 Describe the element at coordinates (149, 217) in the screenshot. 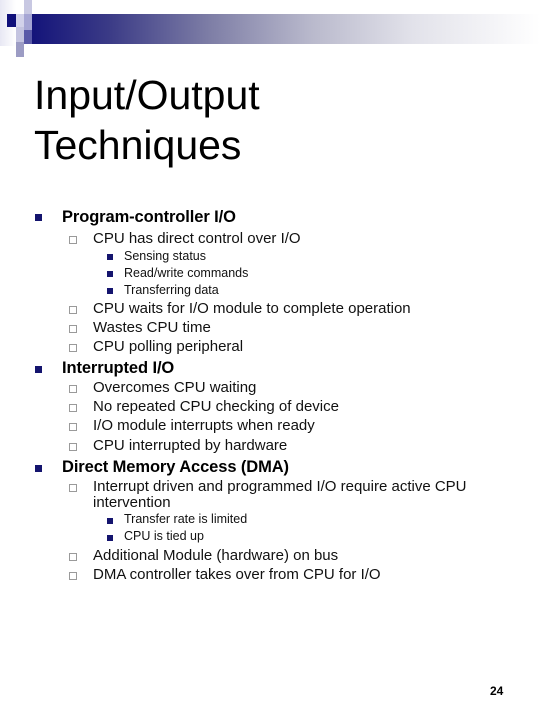

I see `section-heading: Program-controller I/O` at that location.